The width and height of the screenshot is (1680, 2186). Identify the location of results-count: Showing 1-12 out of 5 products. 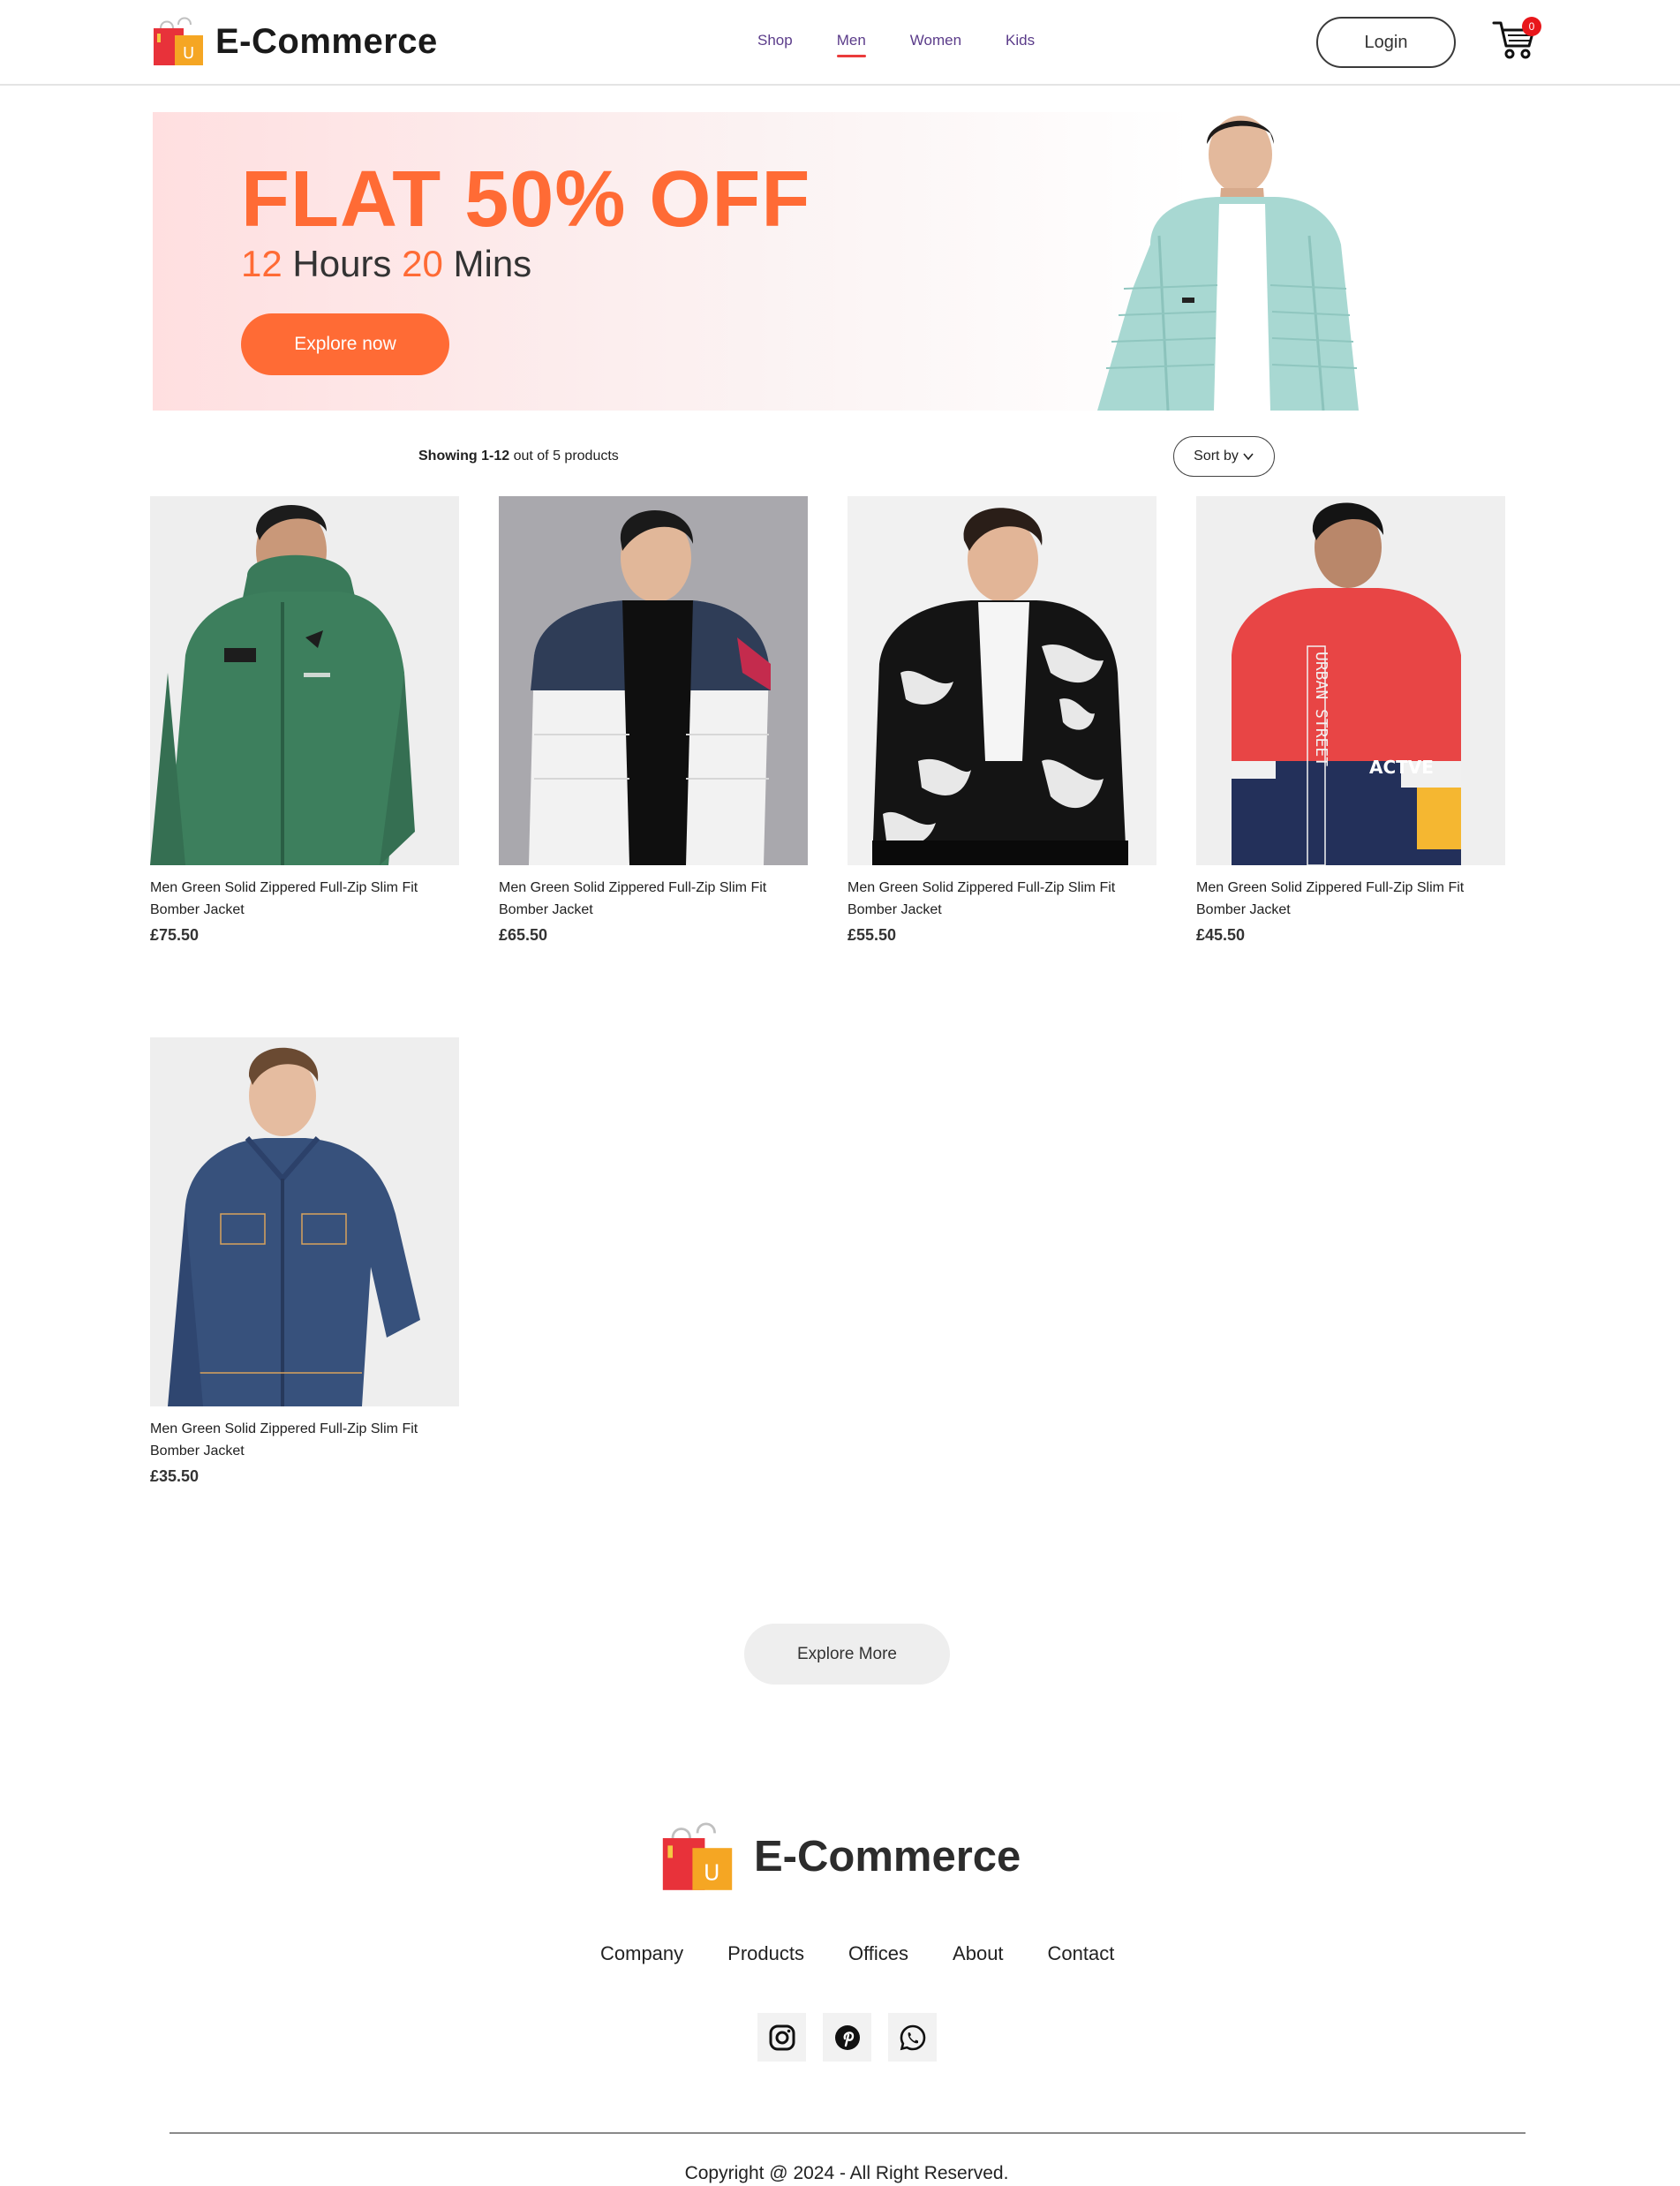
(518, 457).